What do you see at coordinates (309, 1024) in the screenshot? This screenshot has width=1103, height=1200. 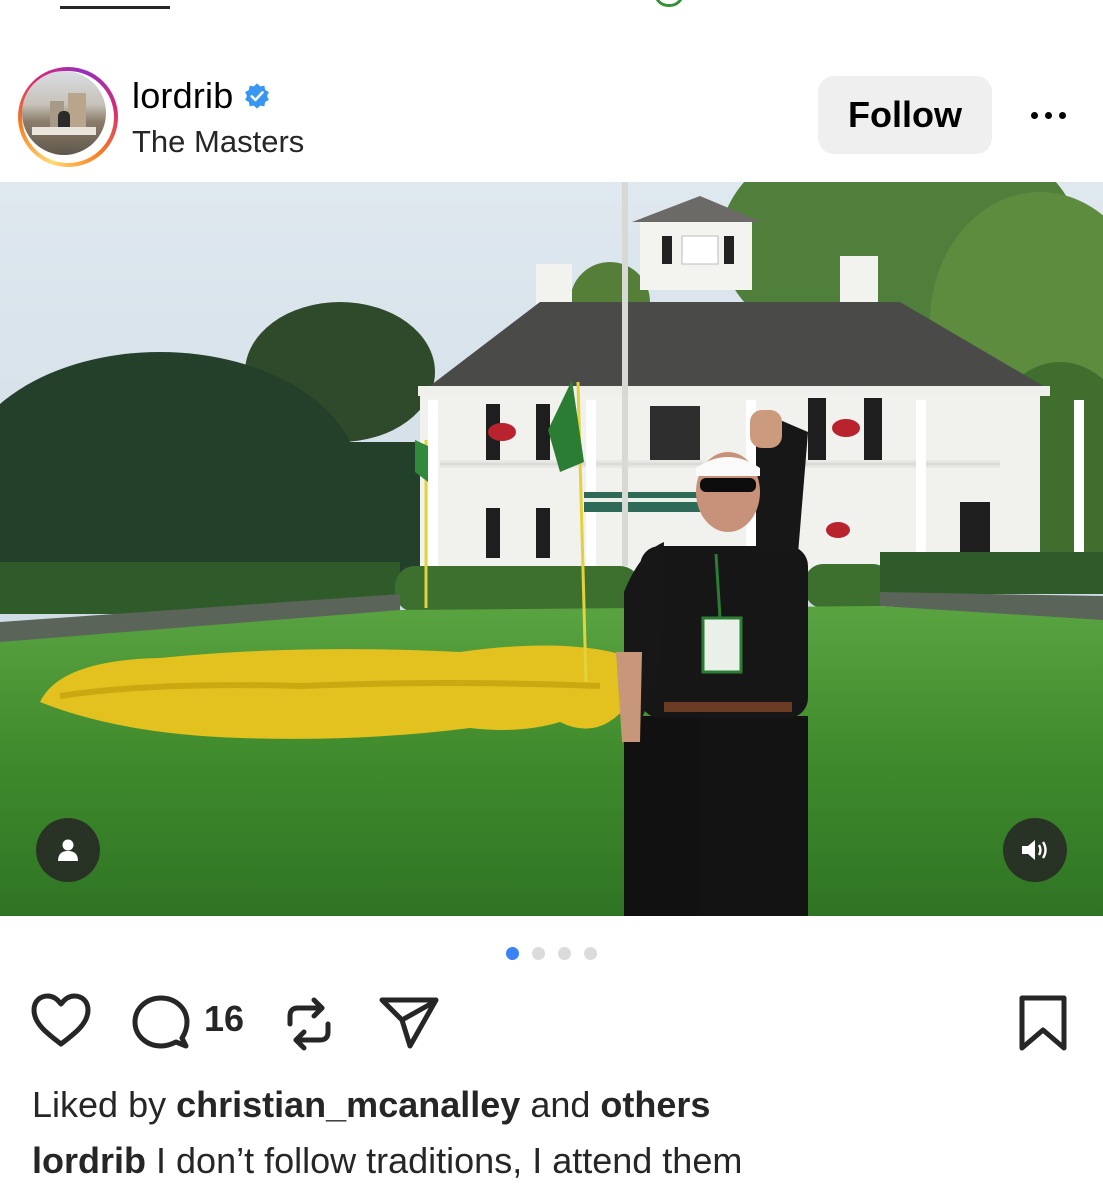 I see `repost-icon` at bounding box center [309, 1024].